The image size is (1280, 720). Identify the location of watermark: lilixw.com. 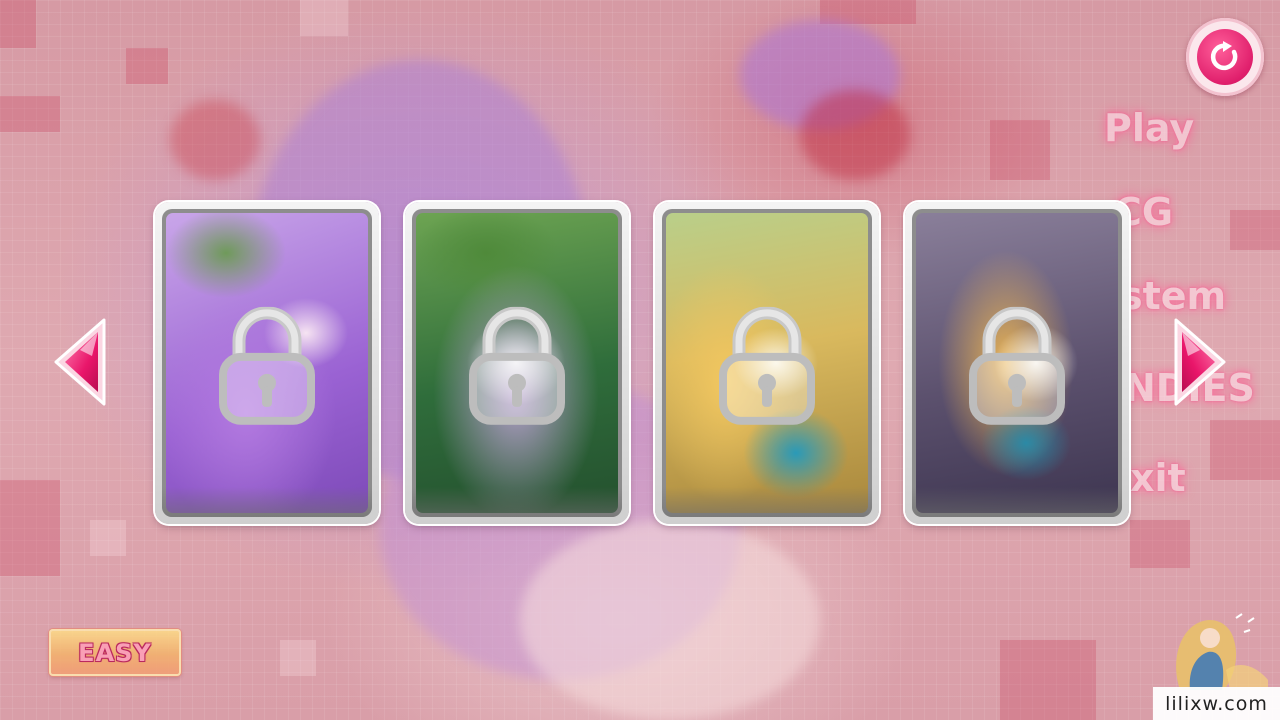
(1216, 703).